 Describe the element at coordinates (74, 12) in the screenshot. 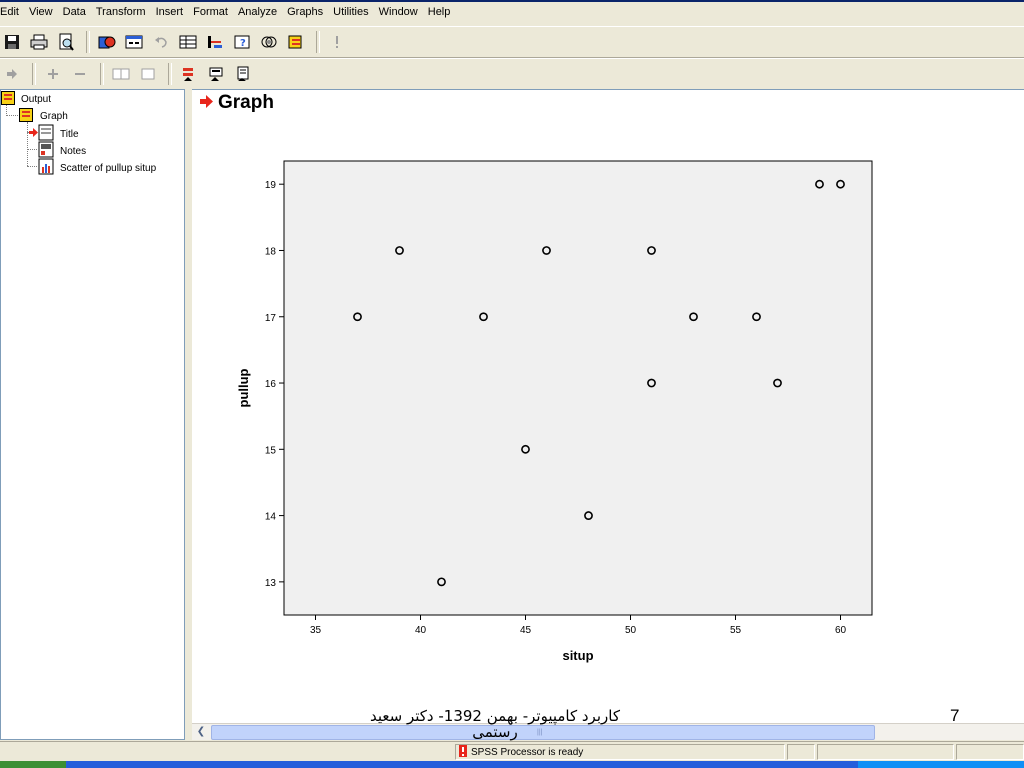

I see `menu-data: Data` at that location.